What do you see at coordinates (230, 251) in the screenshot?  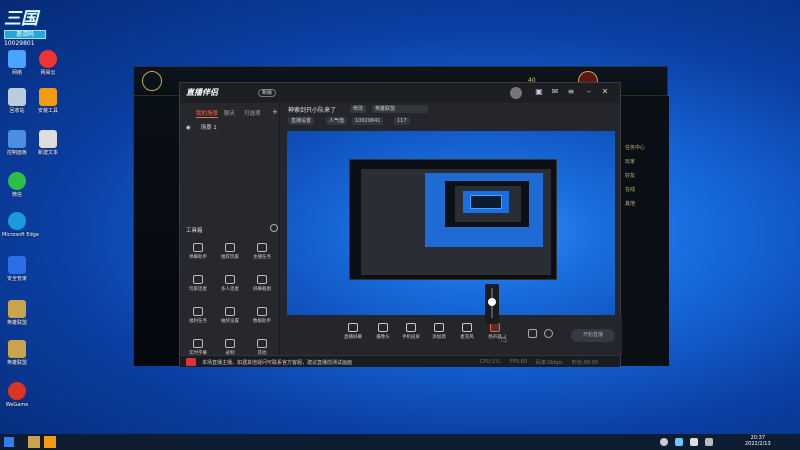 I see `tool-recommend: 推荐玩家` at bounding box center [230, 251].